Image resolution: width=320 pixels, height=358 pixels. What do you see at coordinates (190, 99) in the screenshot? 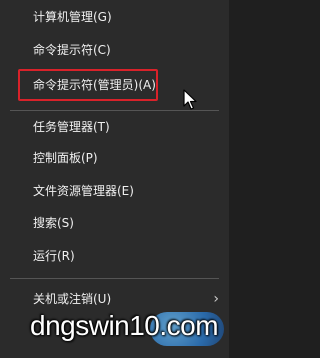
I see `mouse-pointer-icon` at bounding box center [190, 99].